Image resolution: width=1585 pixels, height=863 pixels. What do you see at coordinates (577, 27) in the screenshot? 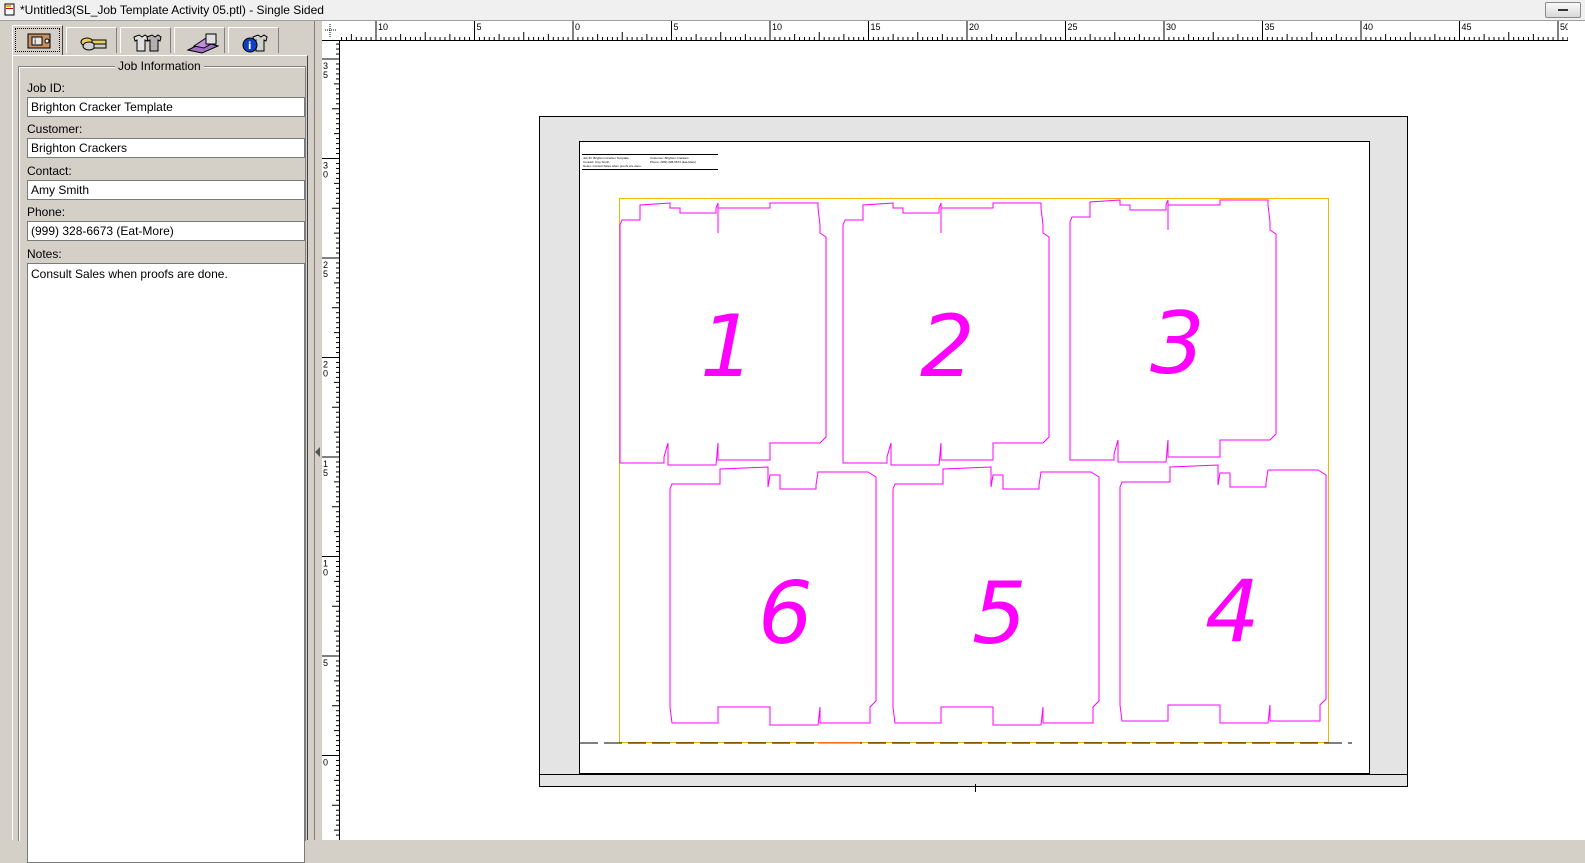
I see `hruler-label: 0` at bounding box center [577, 27].